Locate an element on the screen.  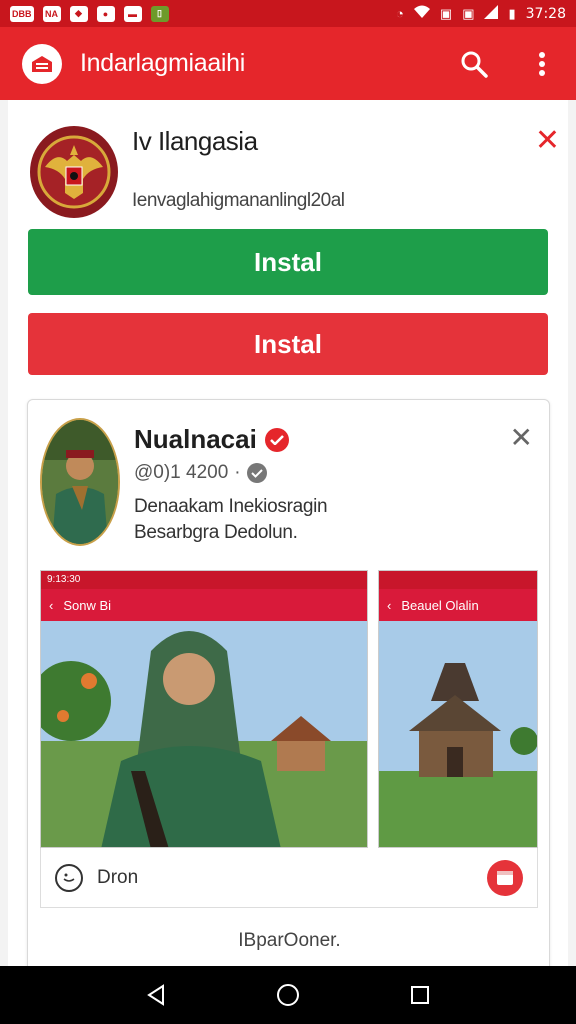
avatar is located at coordinates (80, 482).